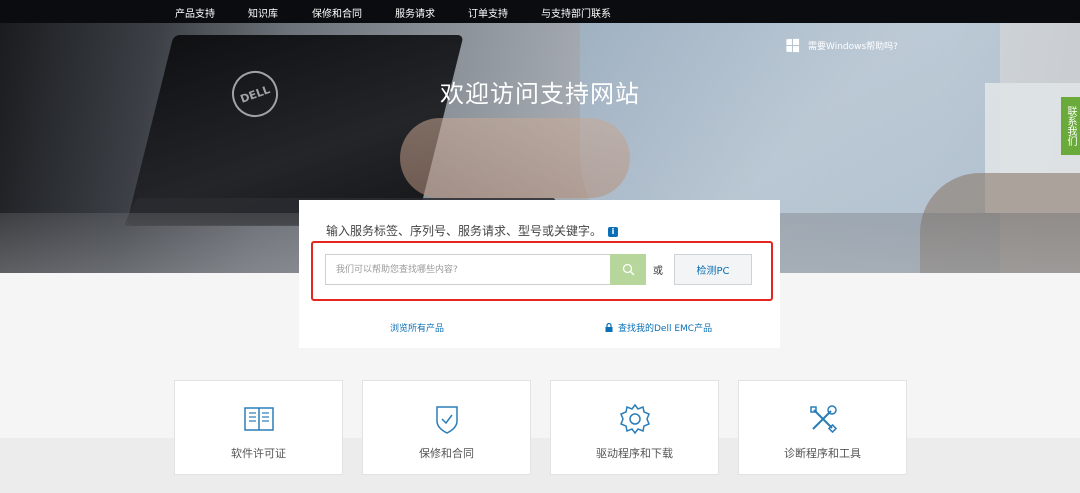 Image resolution: width=1080 pixels, height=493 pixels. I want to click on tile-warranty-contracts: 保修和合同, so click(446, 427).